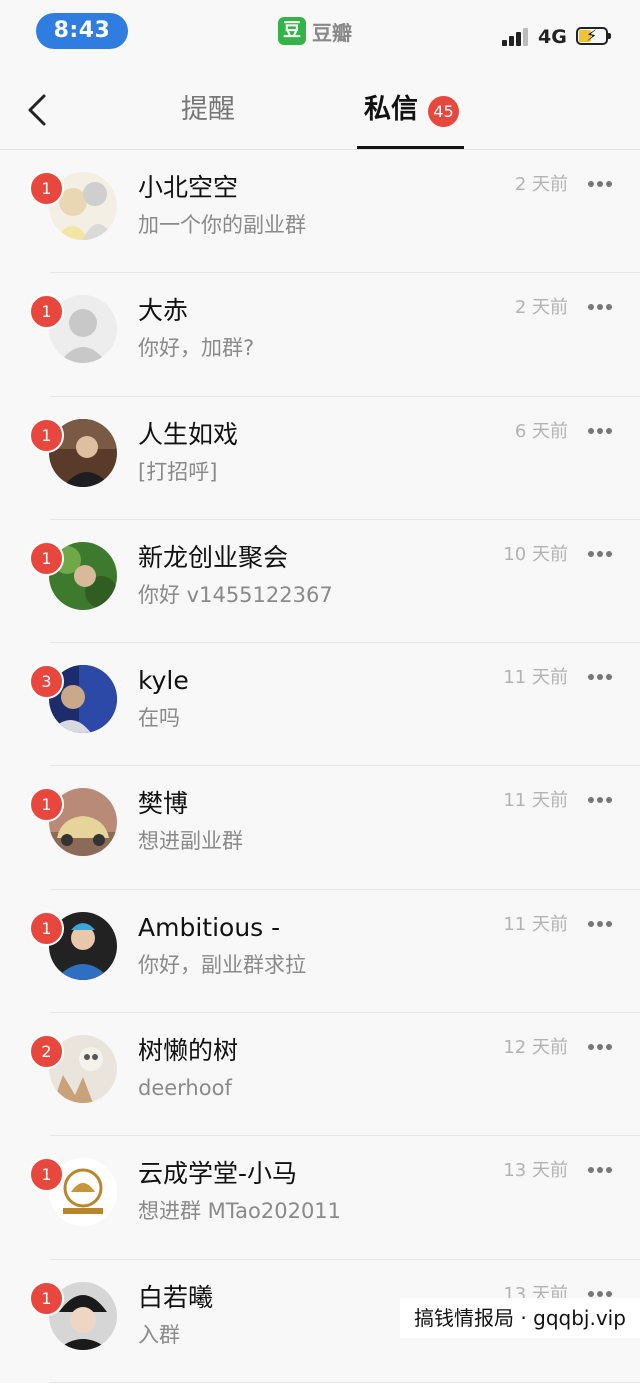  I want to click on unread-badge: 3, so click(46, 682).